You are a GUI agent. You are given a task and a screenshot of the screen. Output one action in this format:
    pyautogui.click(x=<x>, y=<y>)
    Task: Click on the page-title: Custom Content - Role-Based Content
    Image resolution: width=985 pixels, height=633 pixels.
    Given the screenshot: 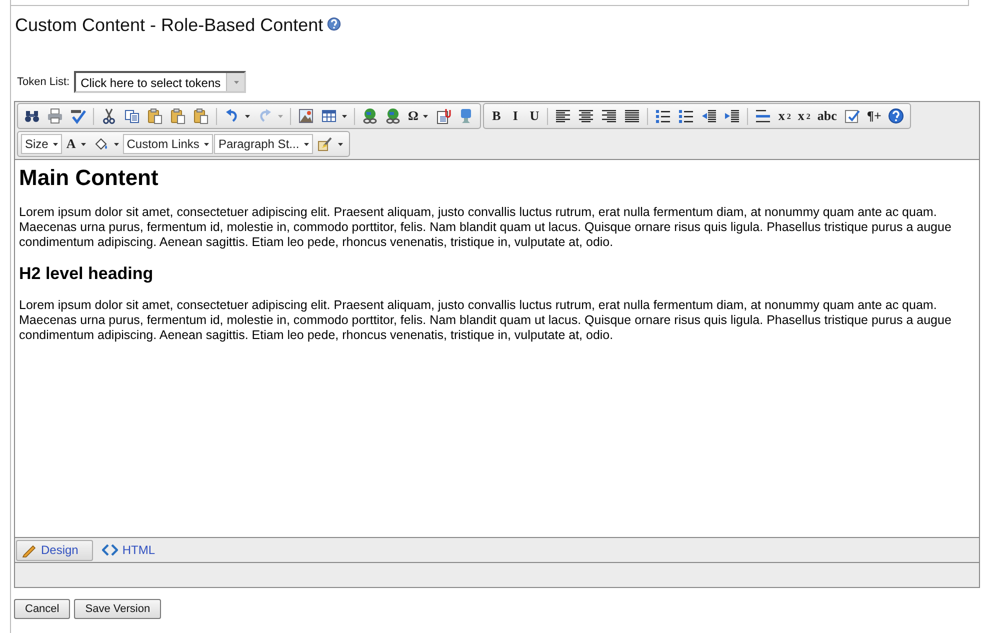 What is the action you would take?
    pyautogui.click(x=169, y=25)
    